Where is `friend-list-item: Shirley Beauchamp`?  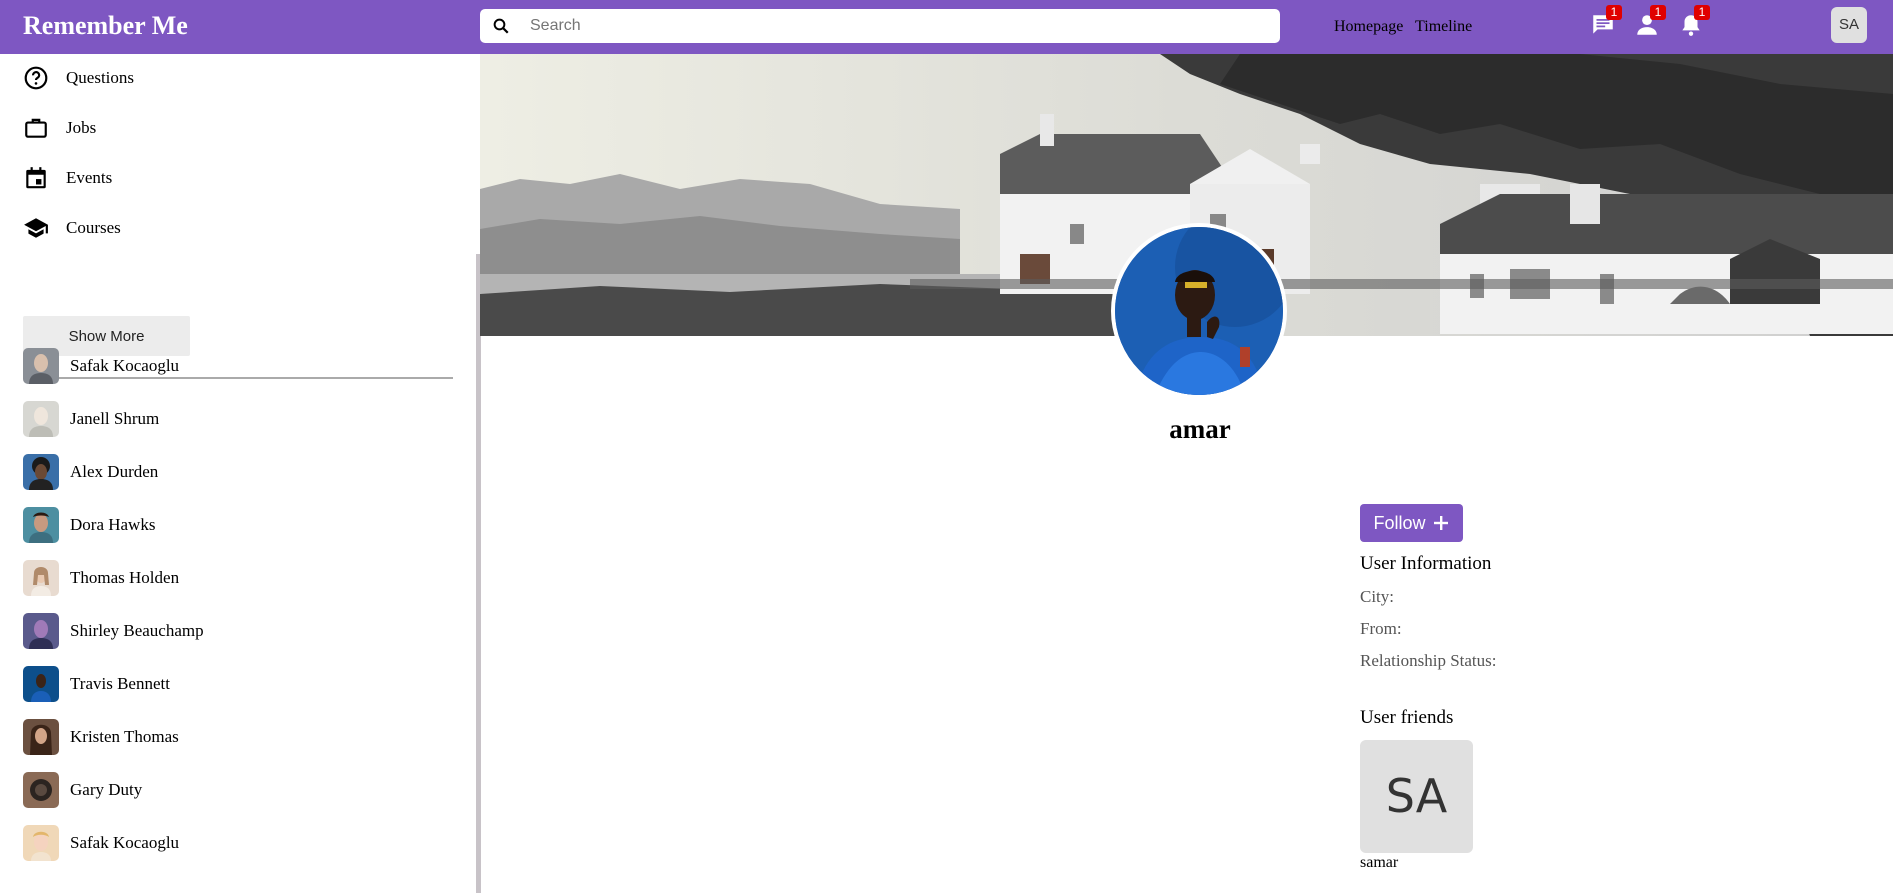
friend-list-item: Shirley Beauchamp is located at coordinates (113, 631).